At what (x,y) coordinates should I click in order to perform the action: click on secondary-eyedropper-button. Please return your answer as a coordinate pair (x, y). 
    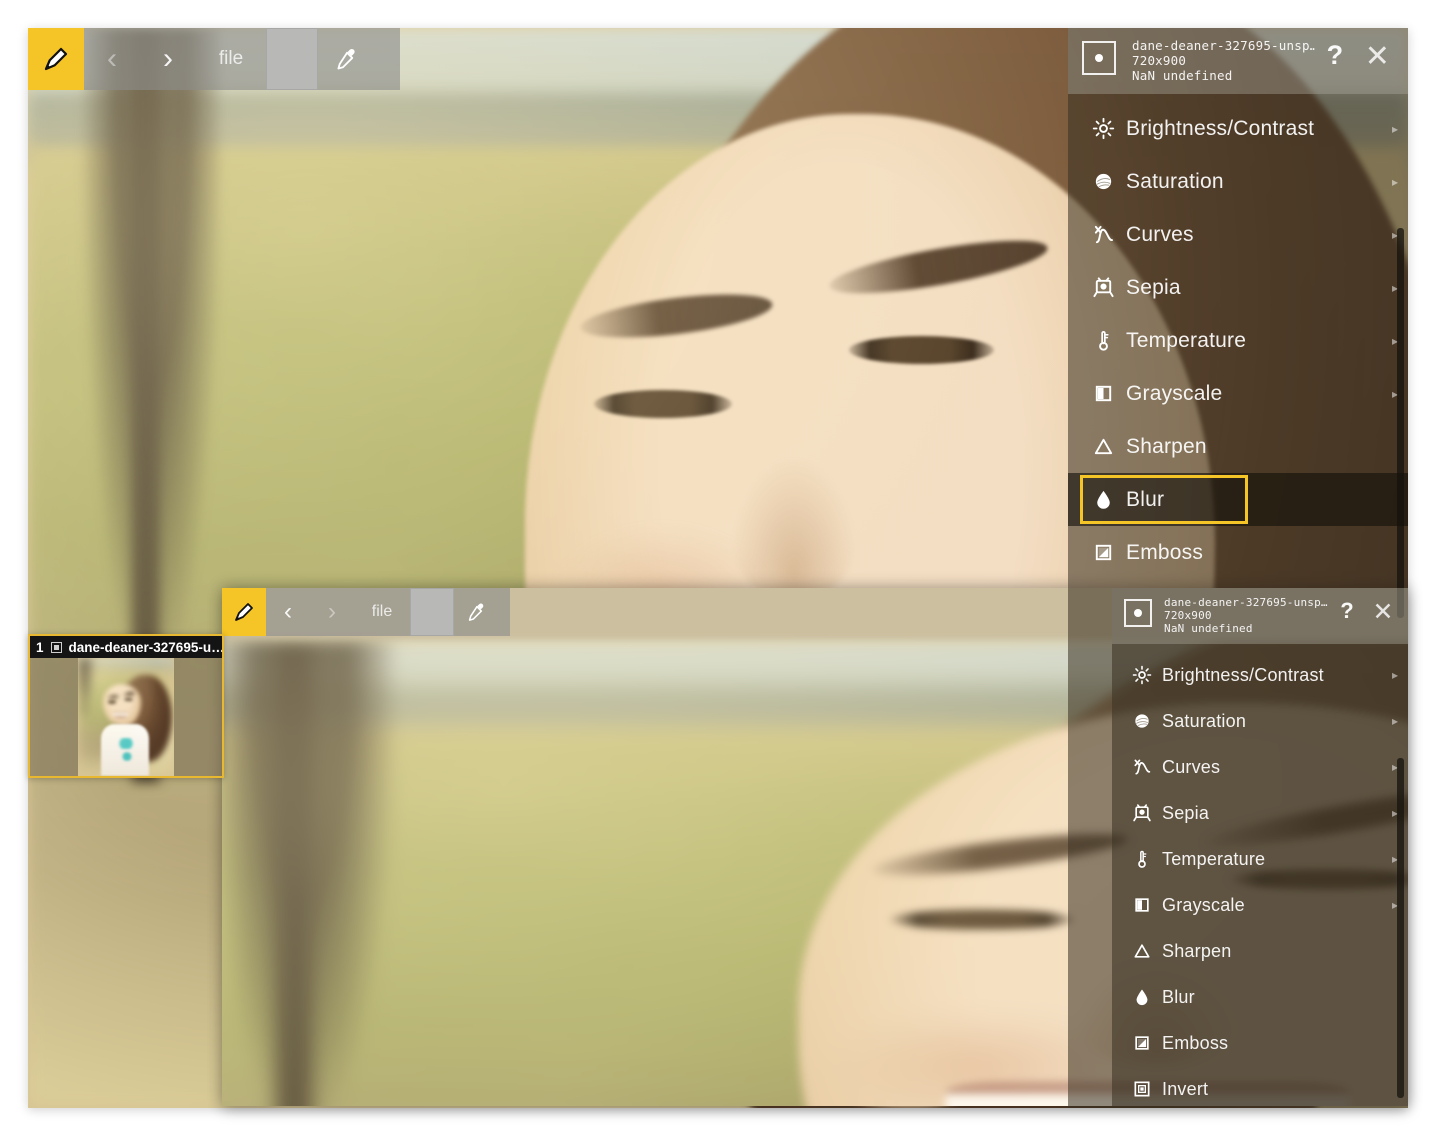
    Looking at the image, I should click on (476, 612).